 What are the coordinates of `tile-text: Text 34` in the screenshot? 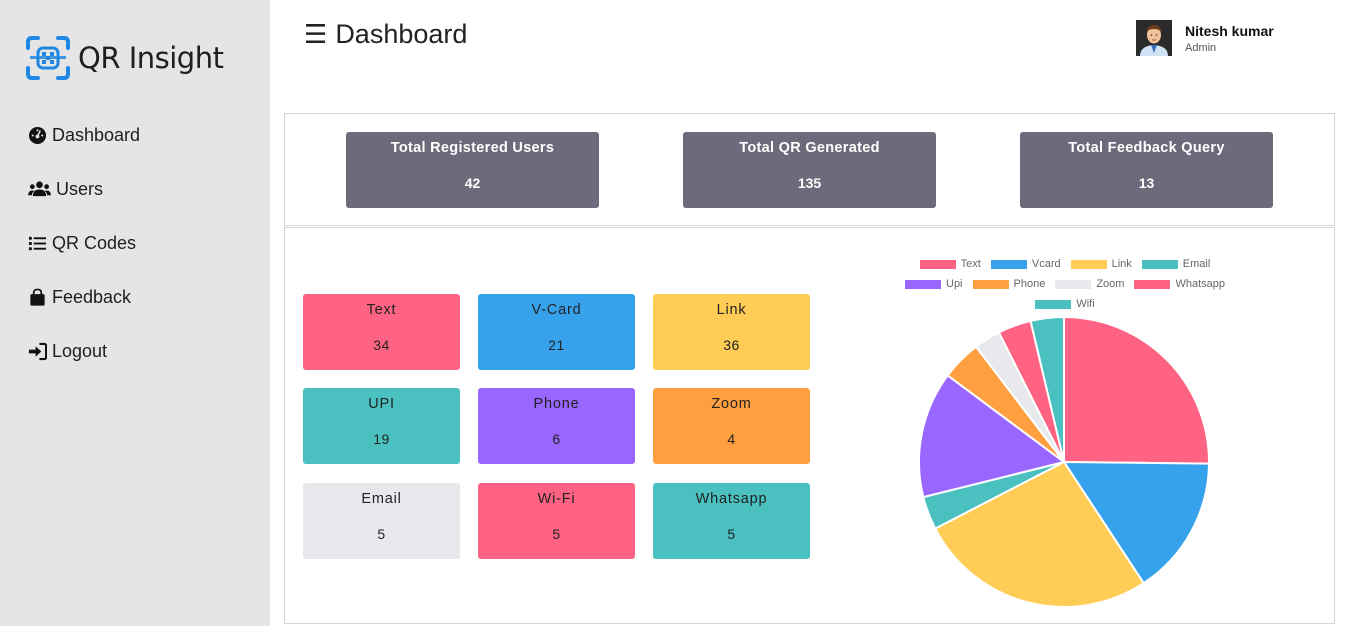 It's located at (381, 332).